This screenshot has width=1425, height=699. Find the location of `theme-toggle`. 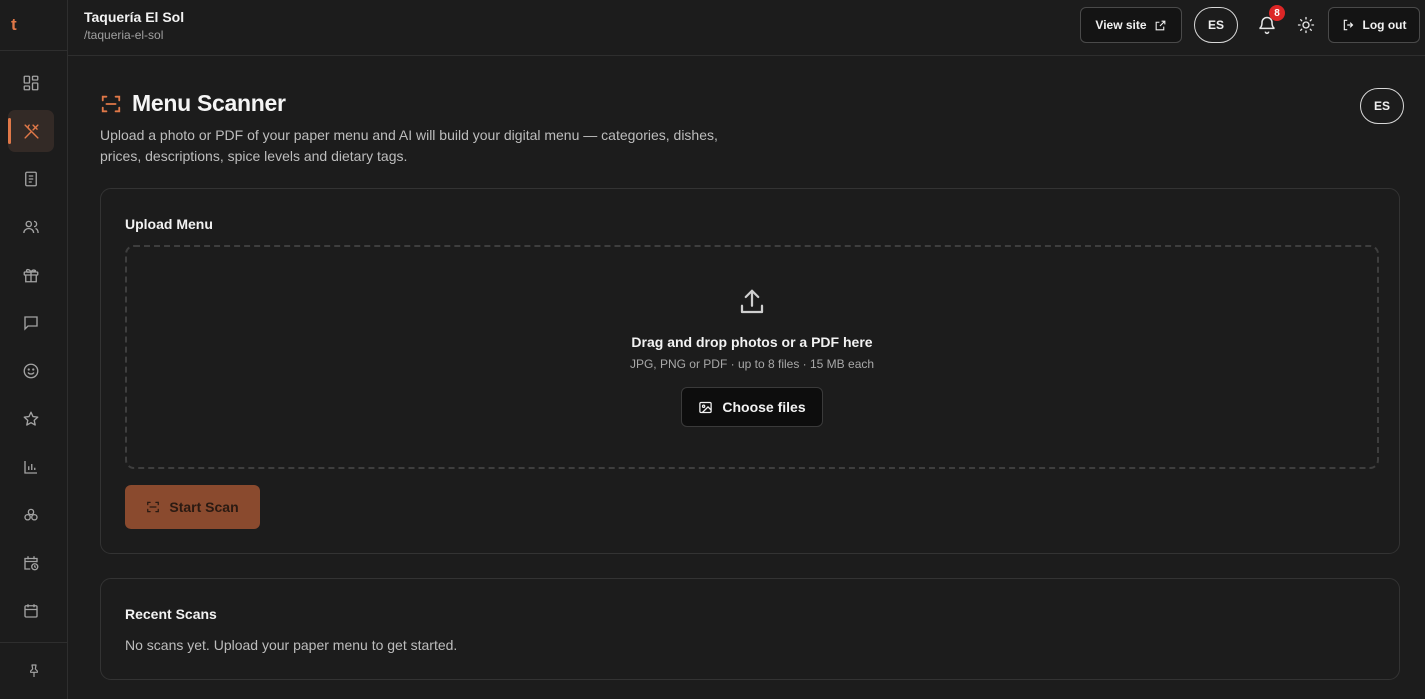

theme-toggle is located at coordinates (1306, 25).